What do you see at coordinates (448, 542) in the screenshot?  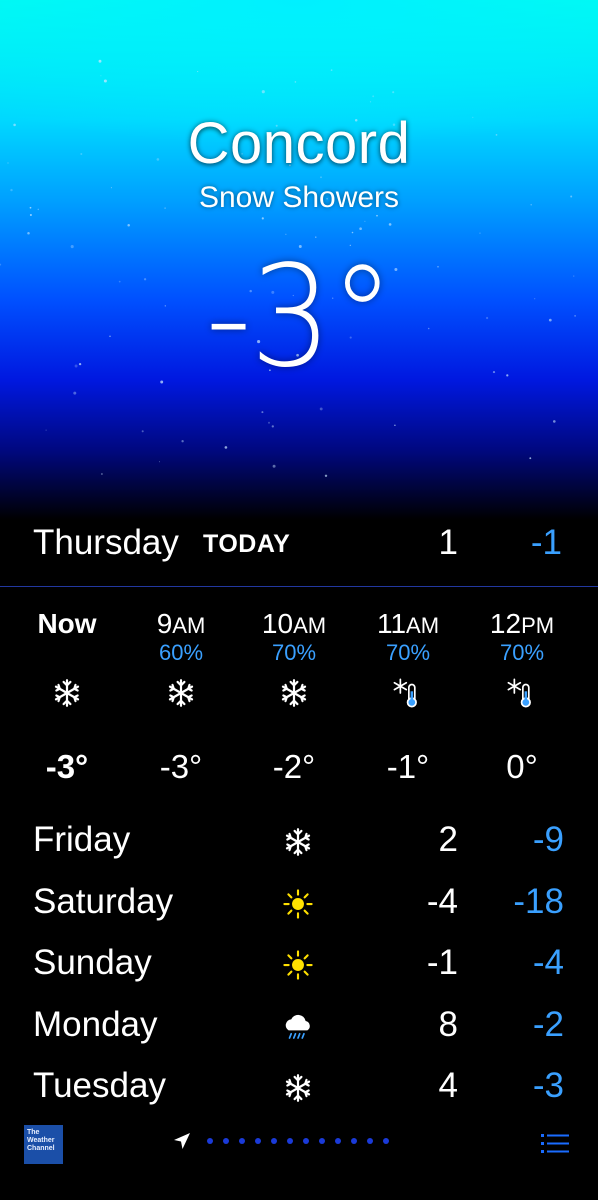 I see `today-high: 1` at bounding box center [448, 542].